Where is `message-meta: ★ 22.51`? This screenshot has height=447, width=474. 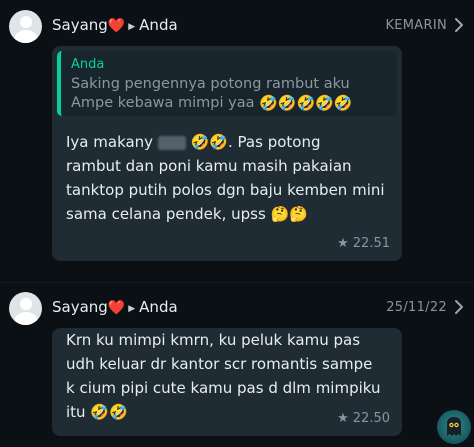
message-meta: ★ 22.51 is located at coordinates (363, 243).